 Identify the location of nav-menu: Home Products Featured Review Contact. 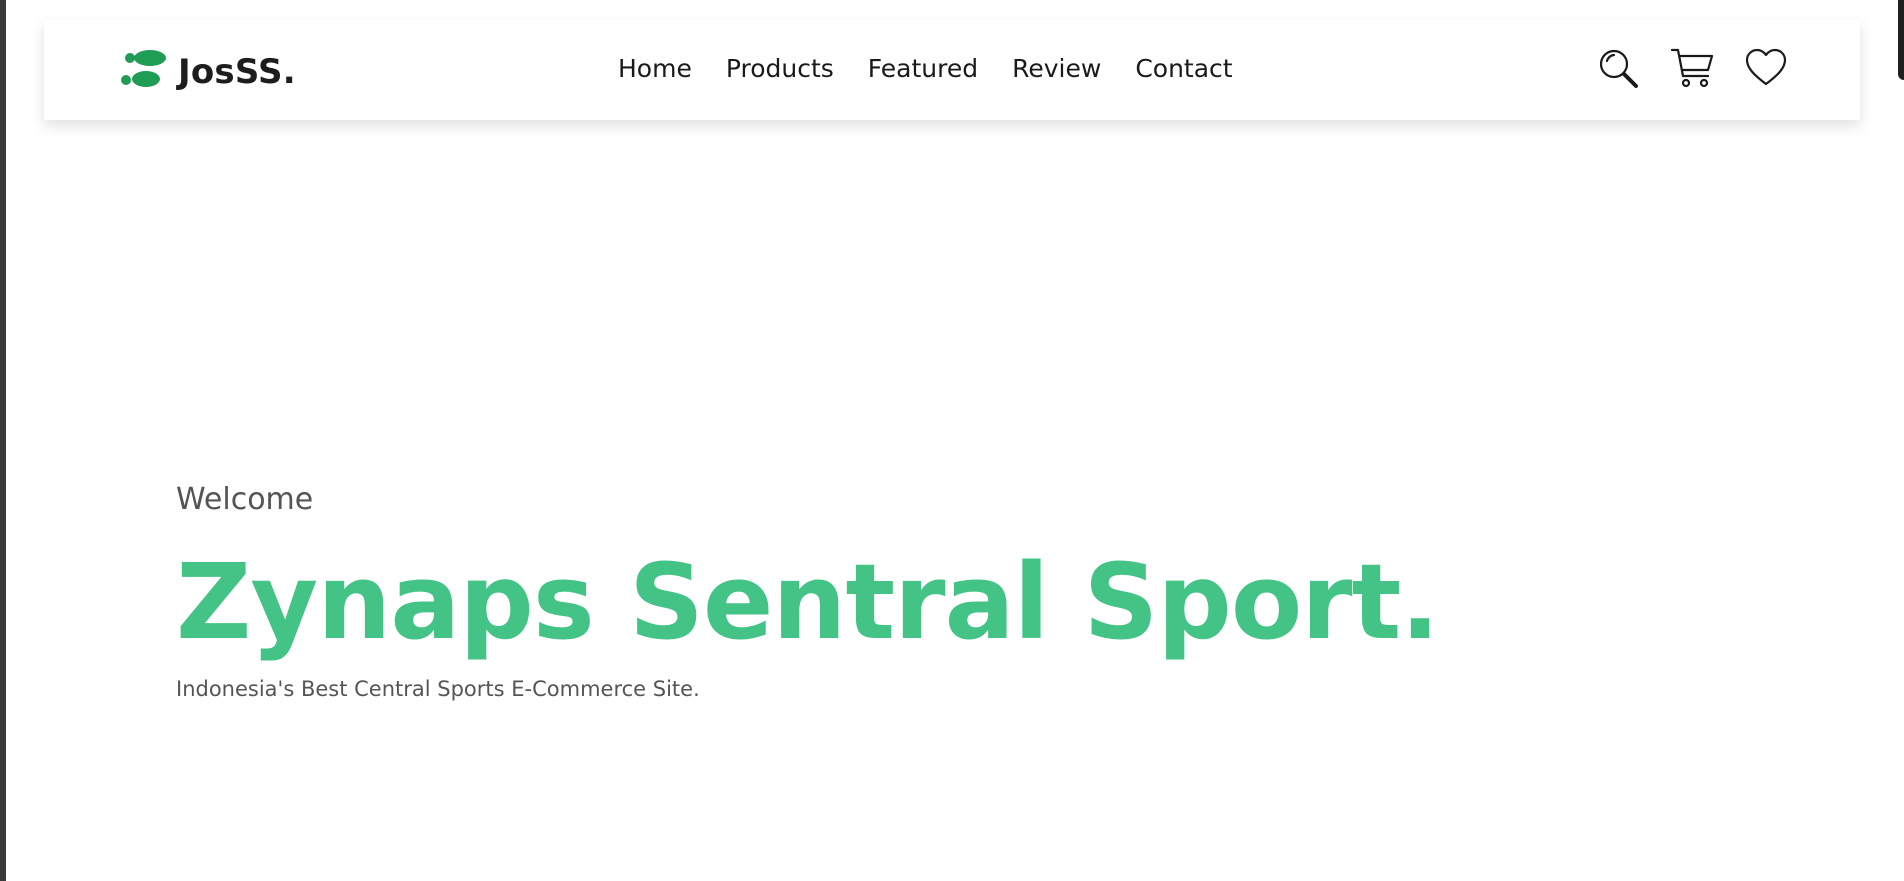
(925, 69).